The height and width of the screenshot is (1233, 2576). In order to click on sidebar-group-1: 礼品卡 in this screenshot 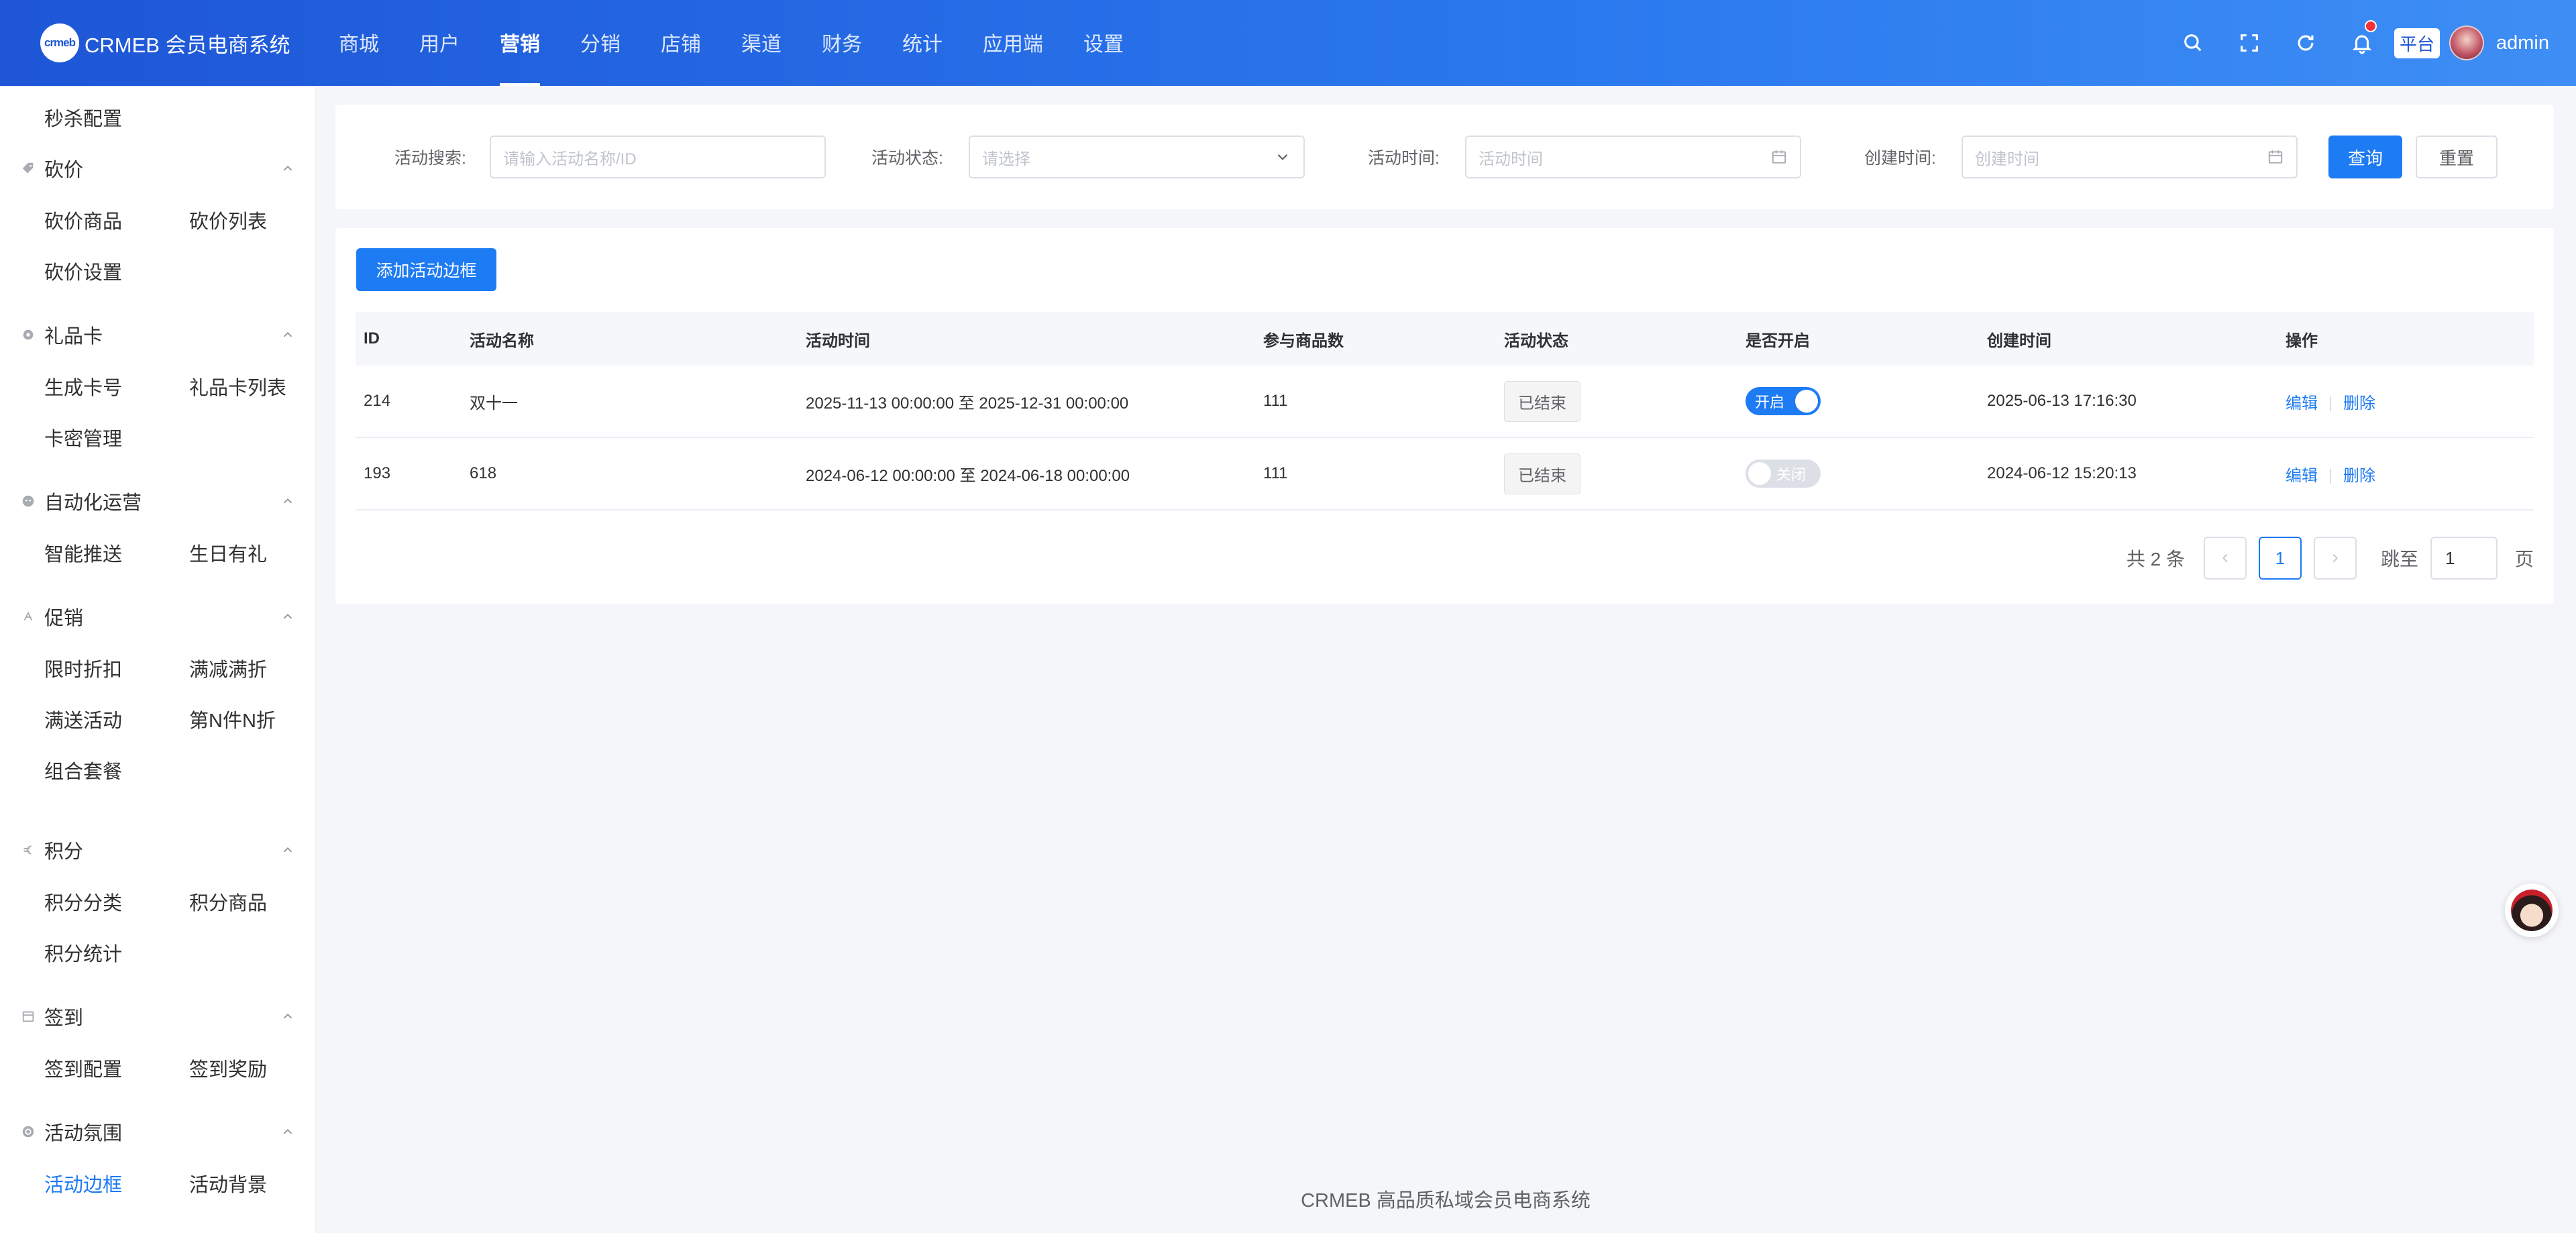, I will do `click(157, 334)`.